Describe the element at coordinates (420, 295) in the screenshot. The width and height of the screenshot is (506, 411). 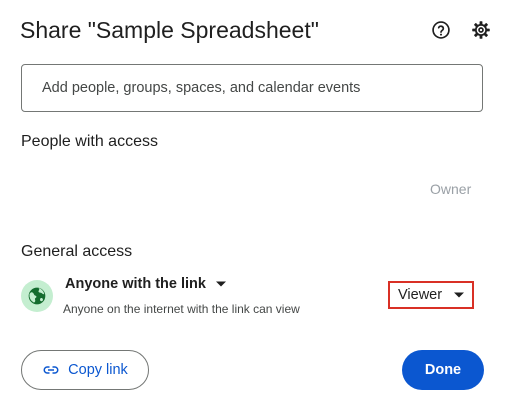
I see `role-label: Viewer` at that location.